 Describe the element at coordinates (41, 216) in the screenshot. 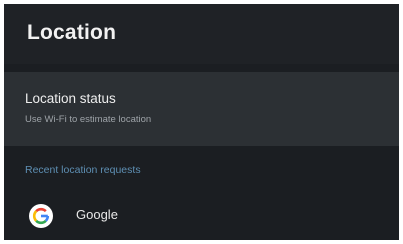

I see `google-g-icon` at that location.